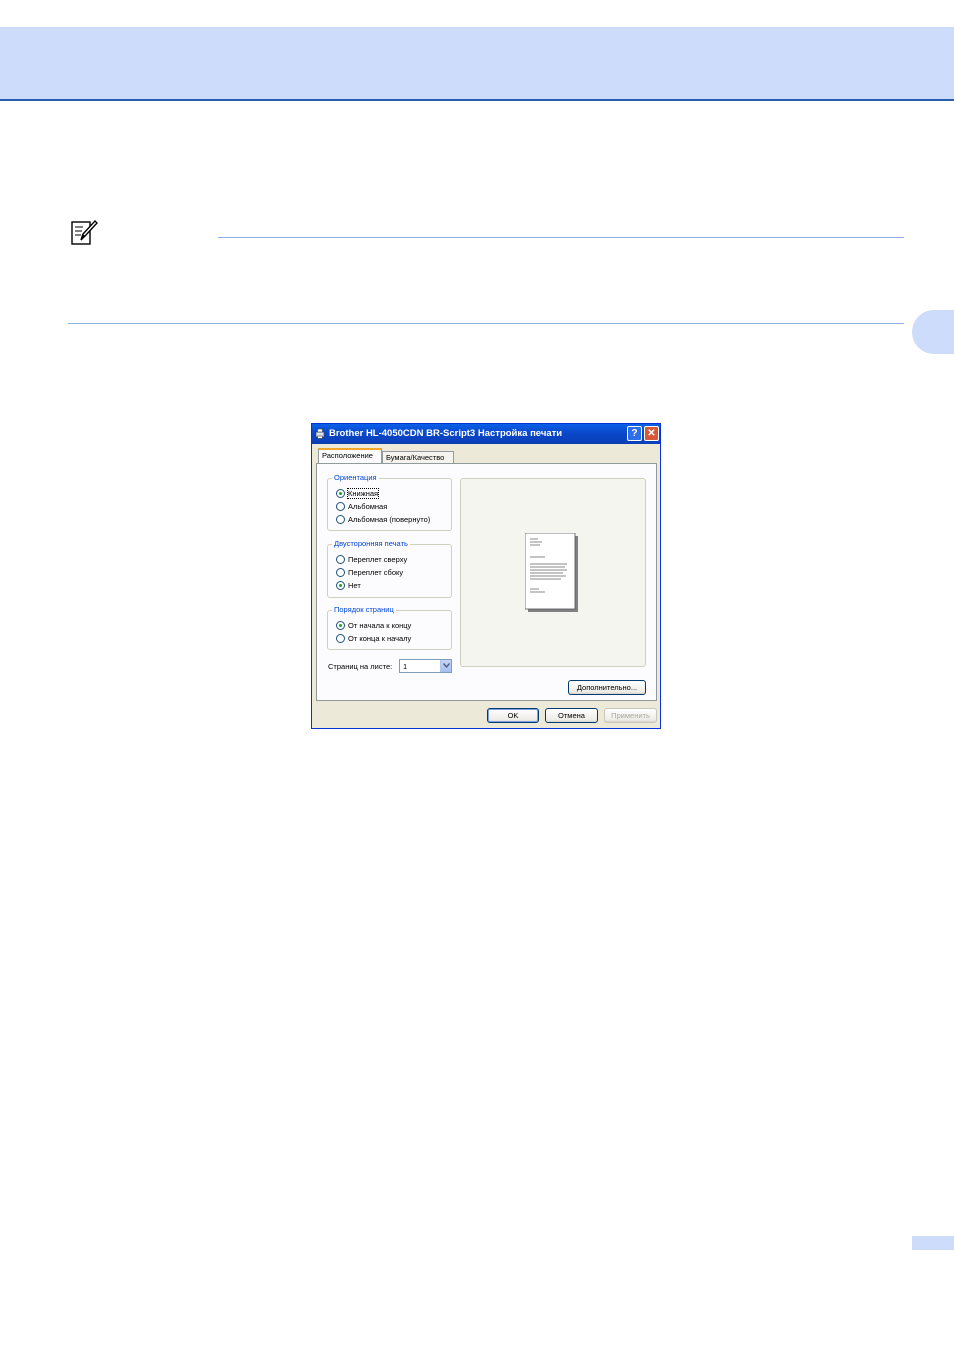 This screenshot has width=954, height=1350. Describe the element at coordinates (378, 559) in the screenshot. I see `radio-flip-top-label: Переплет сверху` at that location.